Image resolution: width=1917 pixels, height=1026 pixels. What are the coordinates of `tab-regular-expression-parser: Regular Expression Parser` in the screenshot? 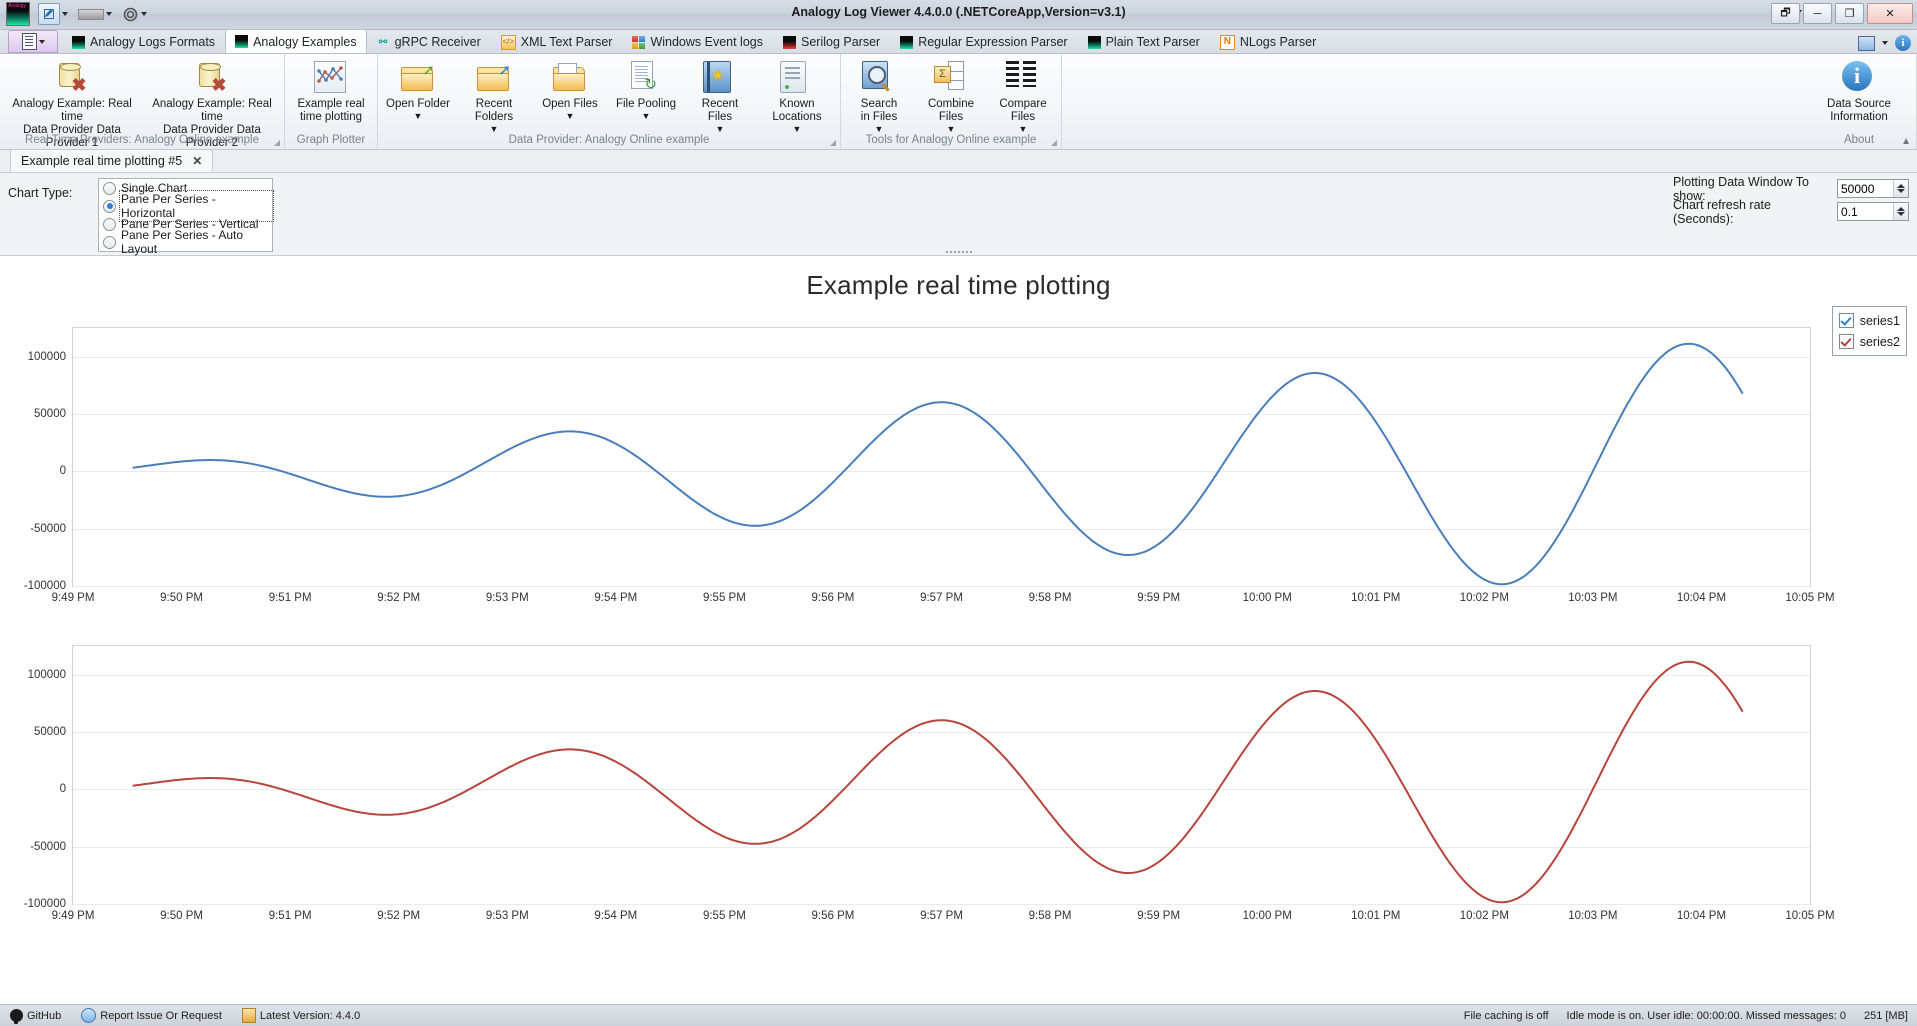 It's located at (983, 41).